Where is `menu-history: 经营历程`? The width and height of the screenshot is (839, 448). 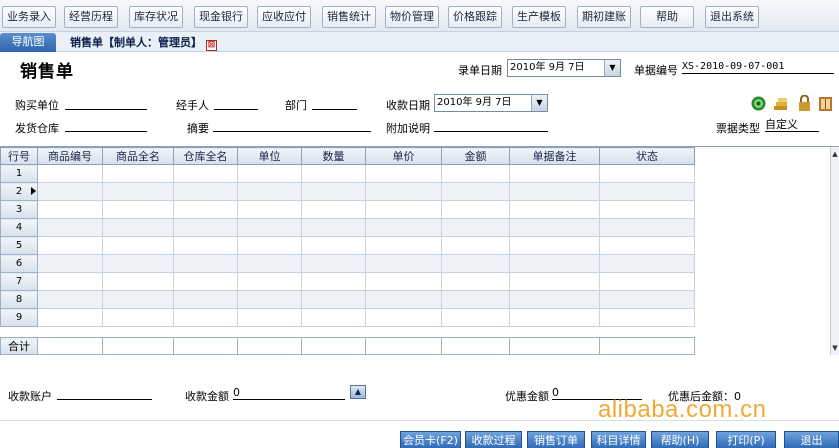 menu-history: 经营历程 is located at coordinates (91, 17).